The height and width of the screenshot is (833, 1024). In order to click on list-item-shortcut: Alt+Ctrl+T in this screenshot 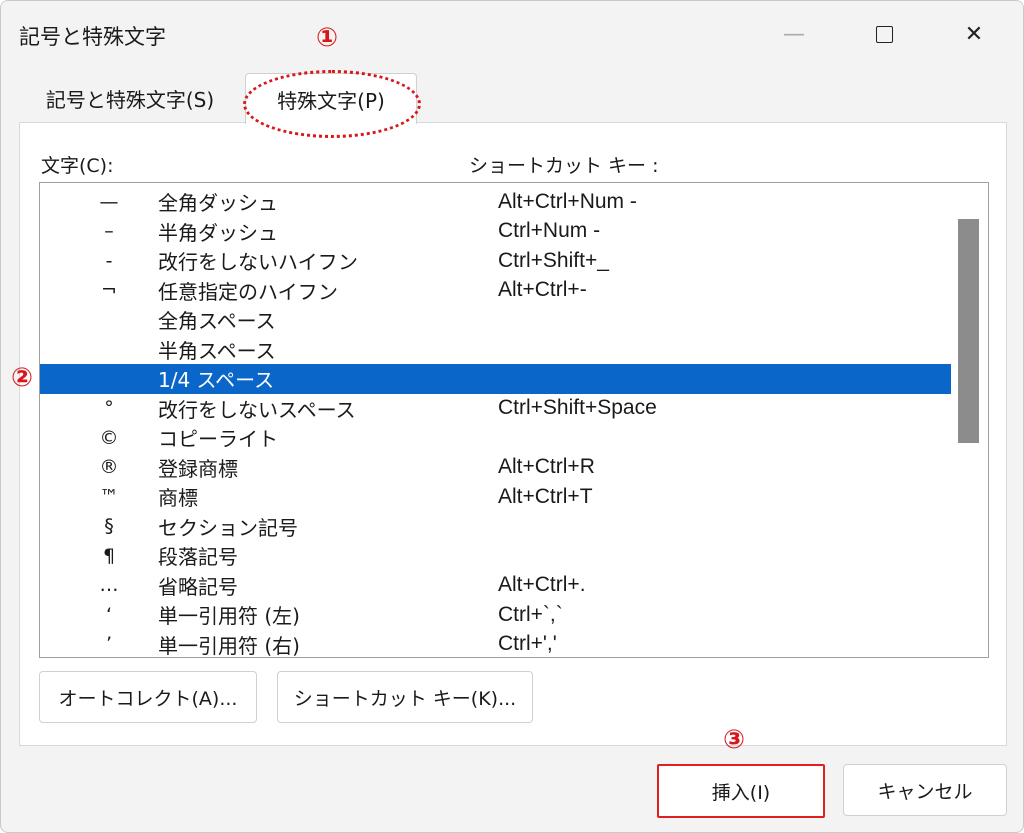, I will do `click(545, 496)`.